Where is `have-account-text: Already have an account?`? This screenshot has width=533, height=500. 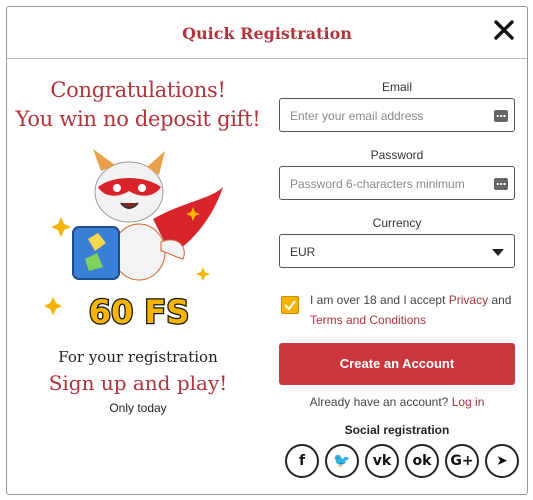
have-account-text: Already have an account? is located at coordinates (379, 402).